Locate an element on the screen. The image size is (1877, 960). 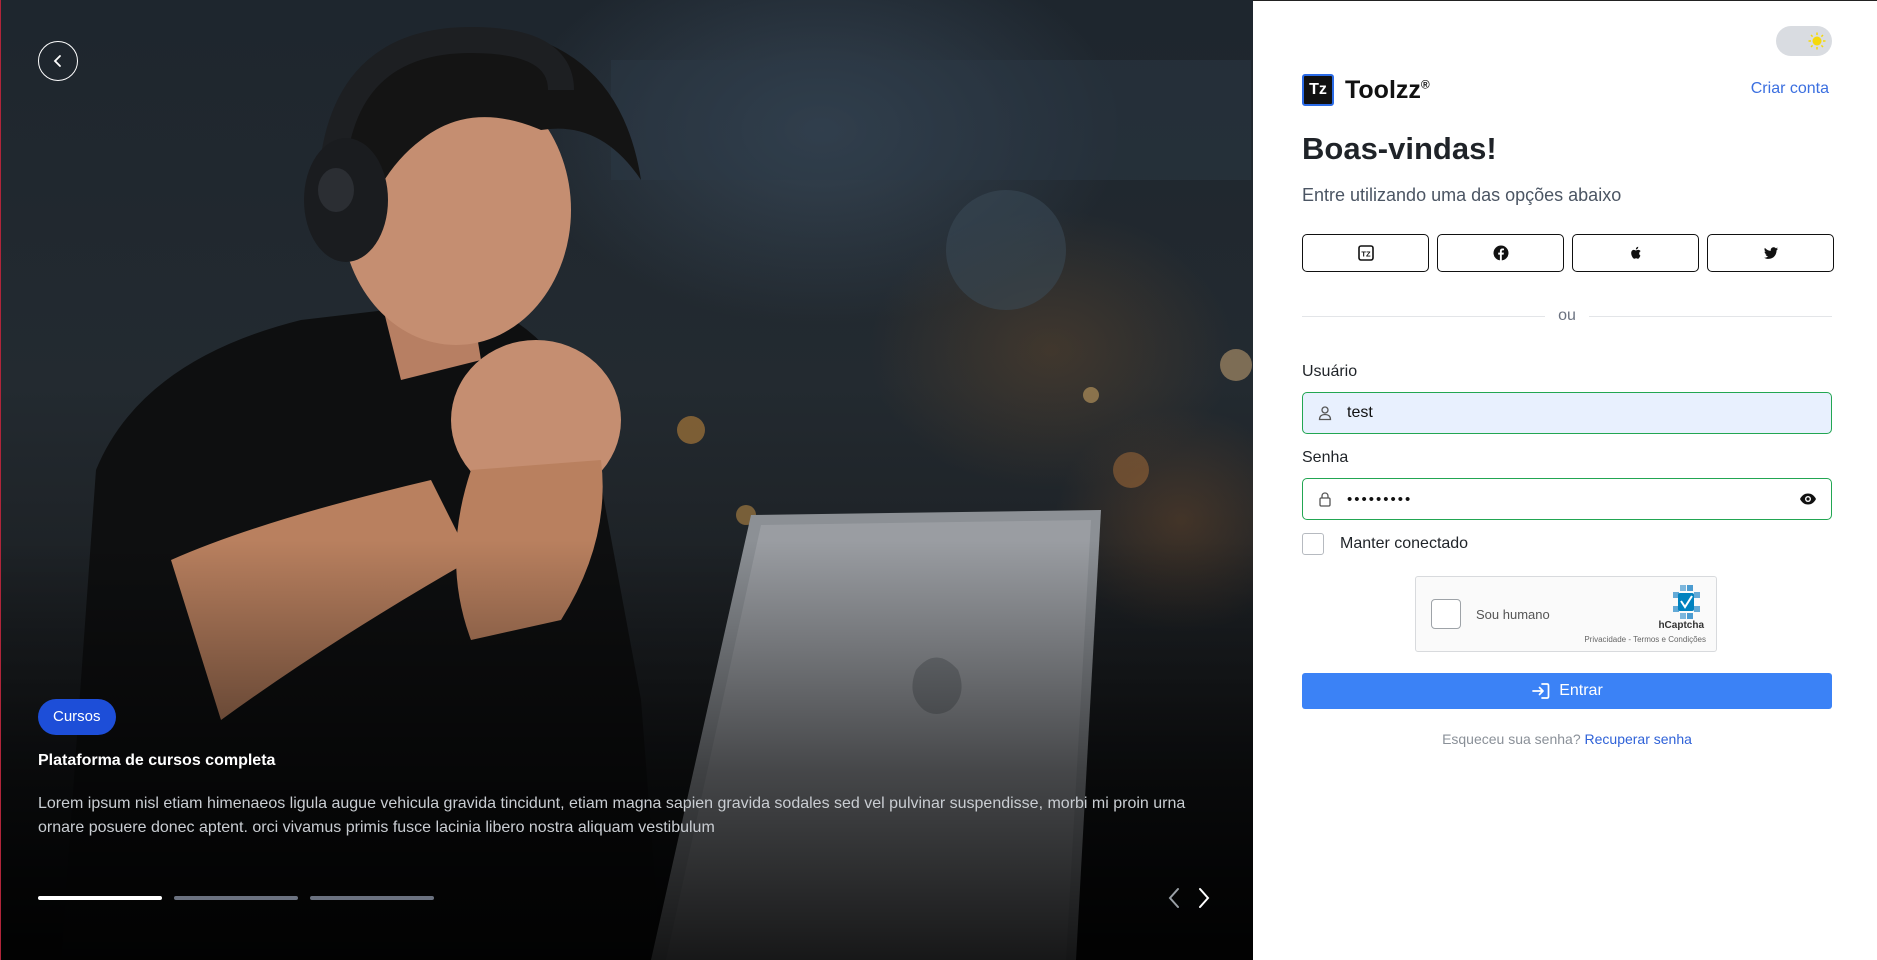
next-slide-button is located at coordinates (1204, 898).